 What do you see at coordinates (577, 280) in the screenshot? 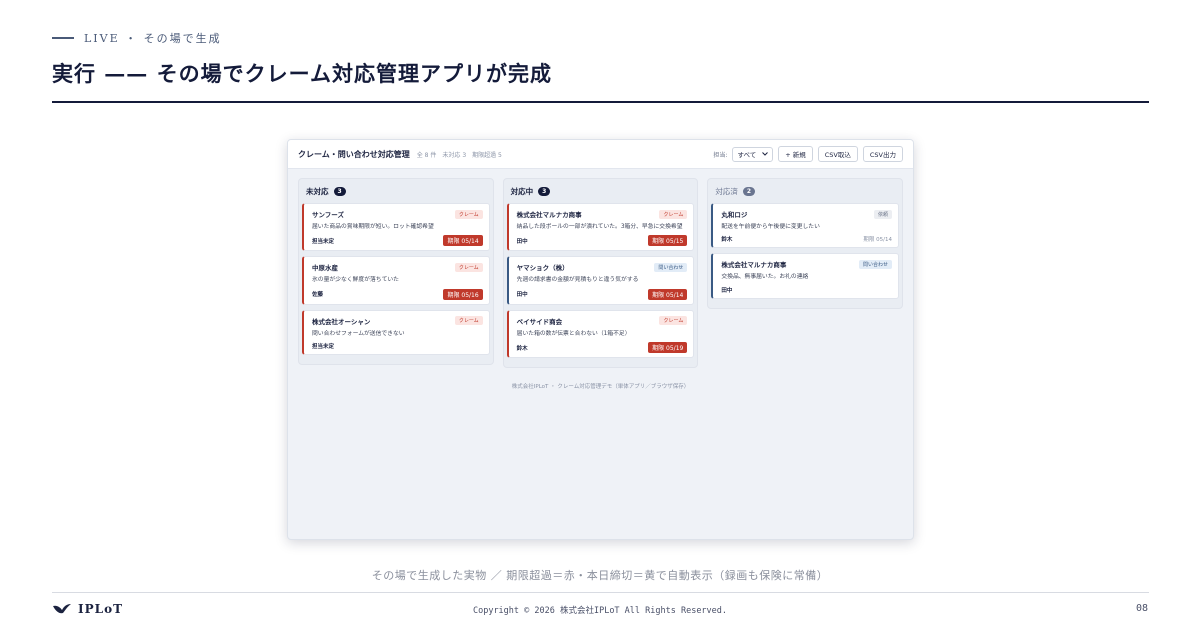
I see `card-description: 先週の請求書の金額が見積もりと違う気がする` at bounding box center [577, 280].